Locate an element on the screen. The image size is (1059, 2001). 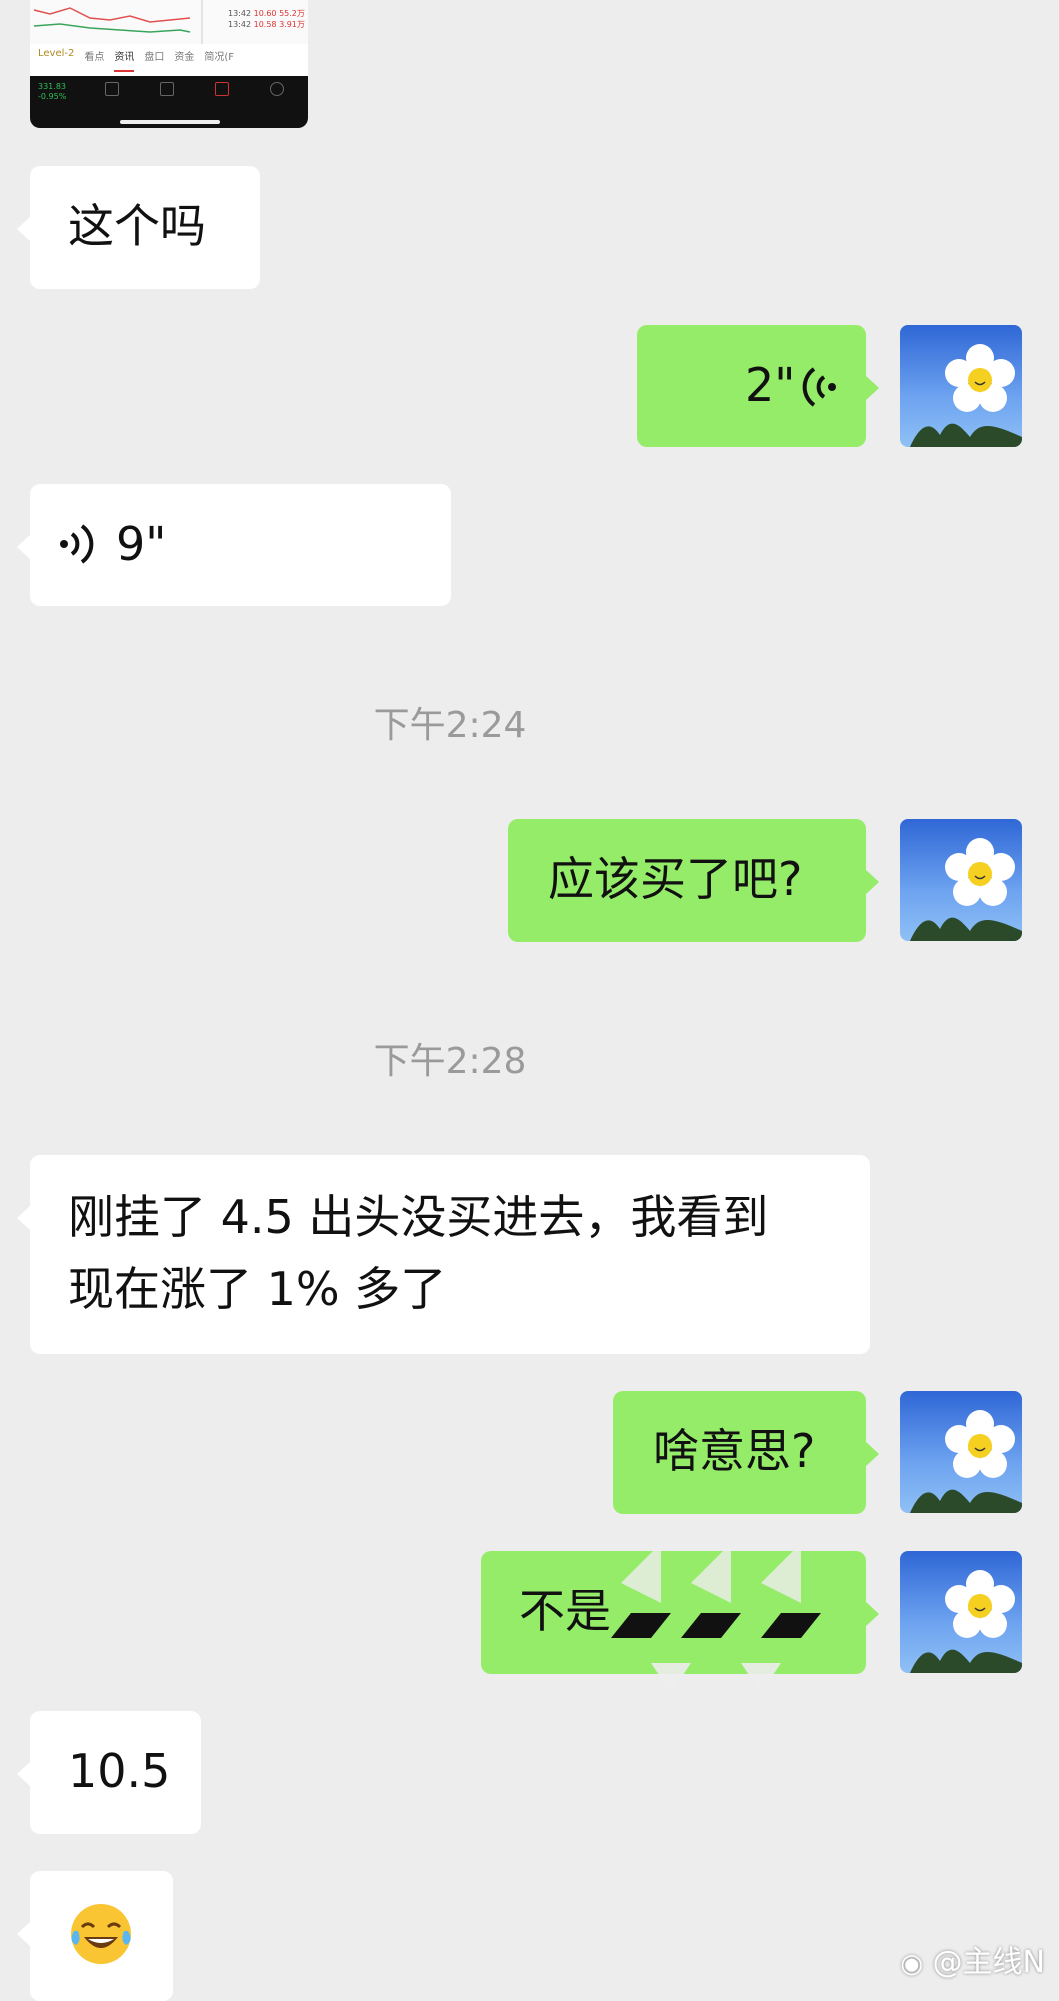
message-bubble-outgoing: 应该买了吧? is located at coordinates (693, 880).